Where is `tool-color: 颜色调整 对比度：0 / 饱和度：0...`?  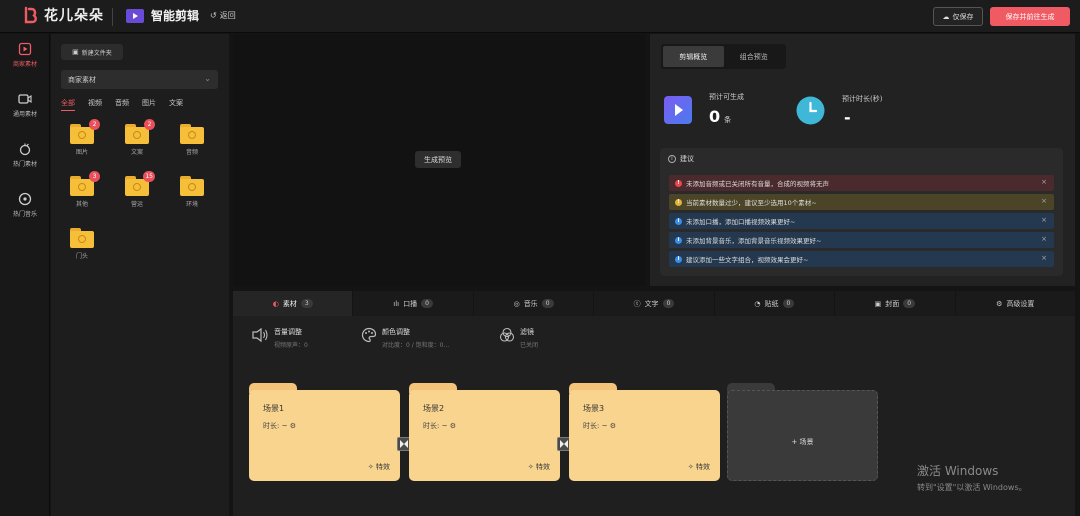 tool-color: 颜色调整 对比度：0 / 饱和度：0... is located at coordinates (405, 338).